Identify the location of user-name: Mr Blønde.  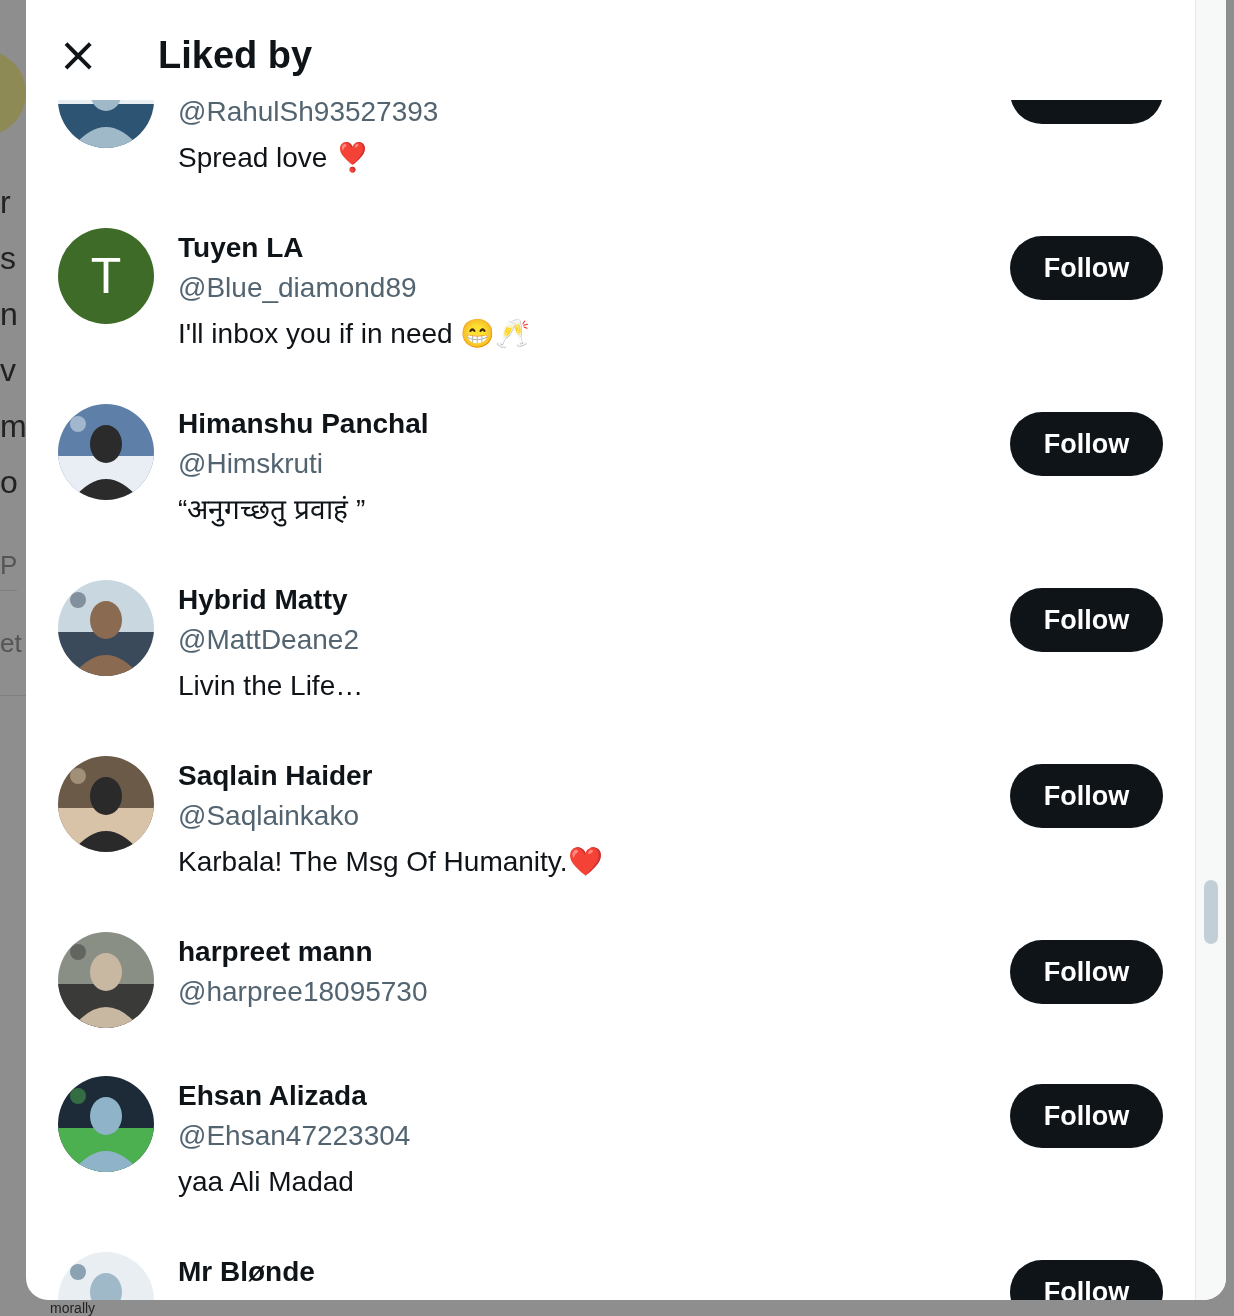
(246, 1272).